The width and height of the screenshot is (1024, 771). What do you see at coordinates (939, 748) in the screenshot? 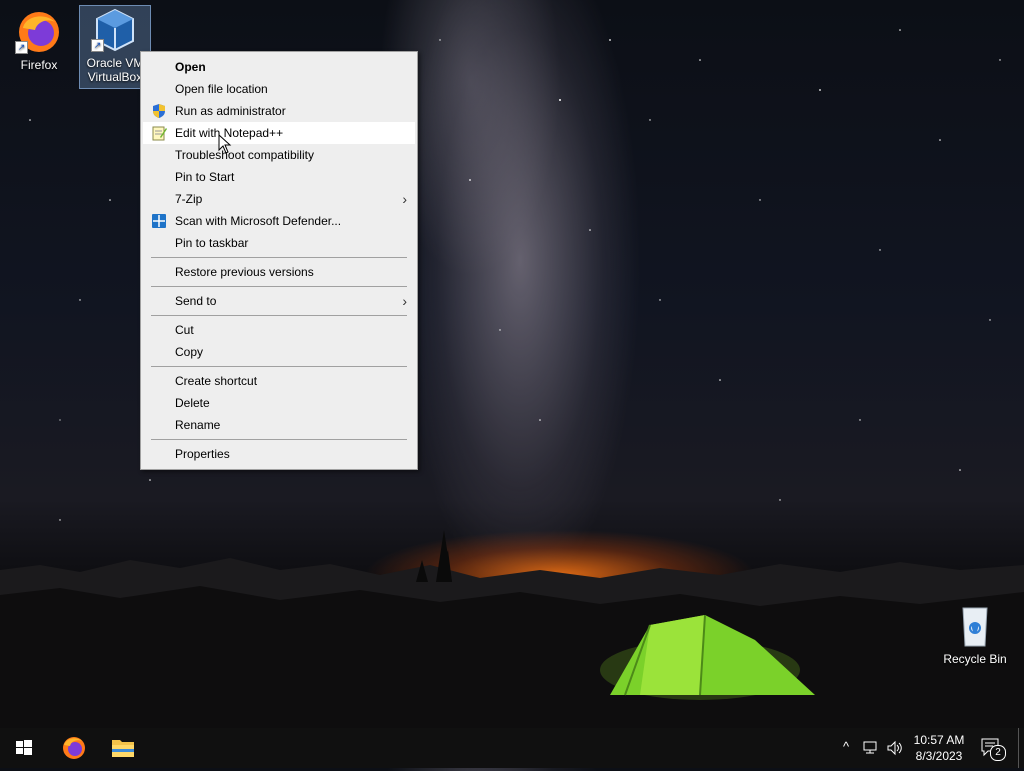
I see `clock: 10:57 AM 8/3/2023` at bounding box center [939, 748].